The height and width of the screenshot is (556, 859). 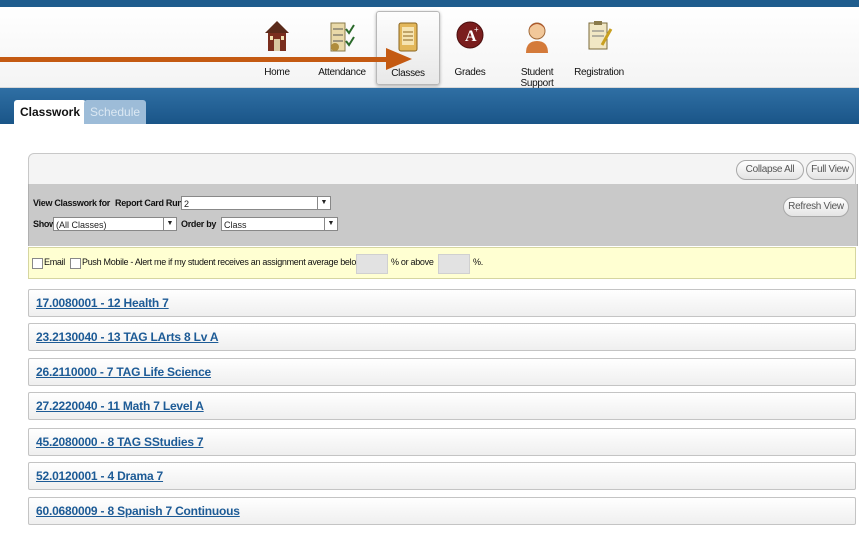 I want to click on panel-toolbar: Collapse All Full View, so click(x=442, y=169).